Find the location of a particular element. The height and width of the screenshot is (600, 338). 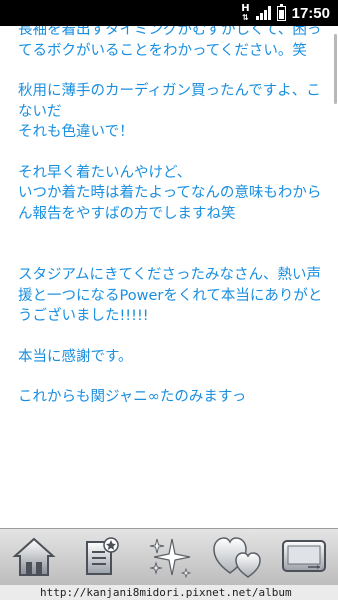

home-button is located at coordinates (34, 557).